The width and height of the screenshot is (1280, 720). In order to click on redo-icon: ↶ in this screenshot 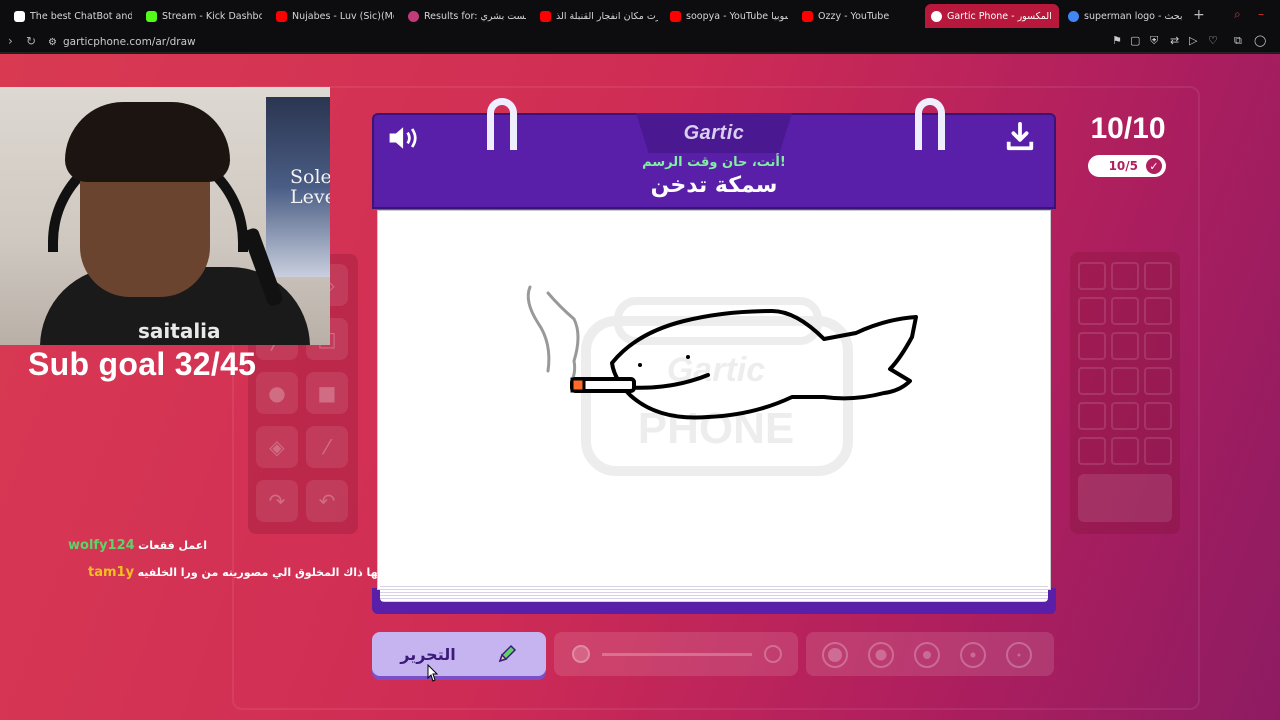, I will do `click(327, 501)`.